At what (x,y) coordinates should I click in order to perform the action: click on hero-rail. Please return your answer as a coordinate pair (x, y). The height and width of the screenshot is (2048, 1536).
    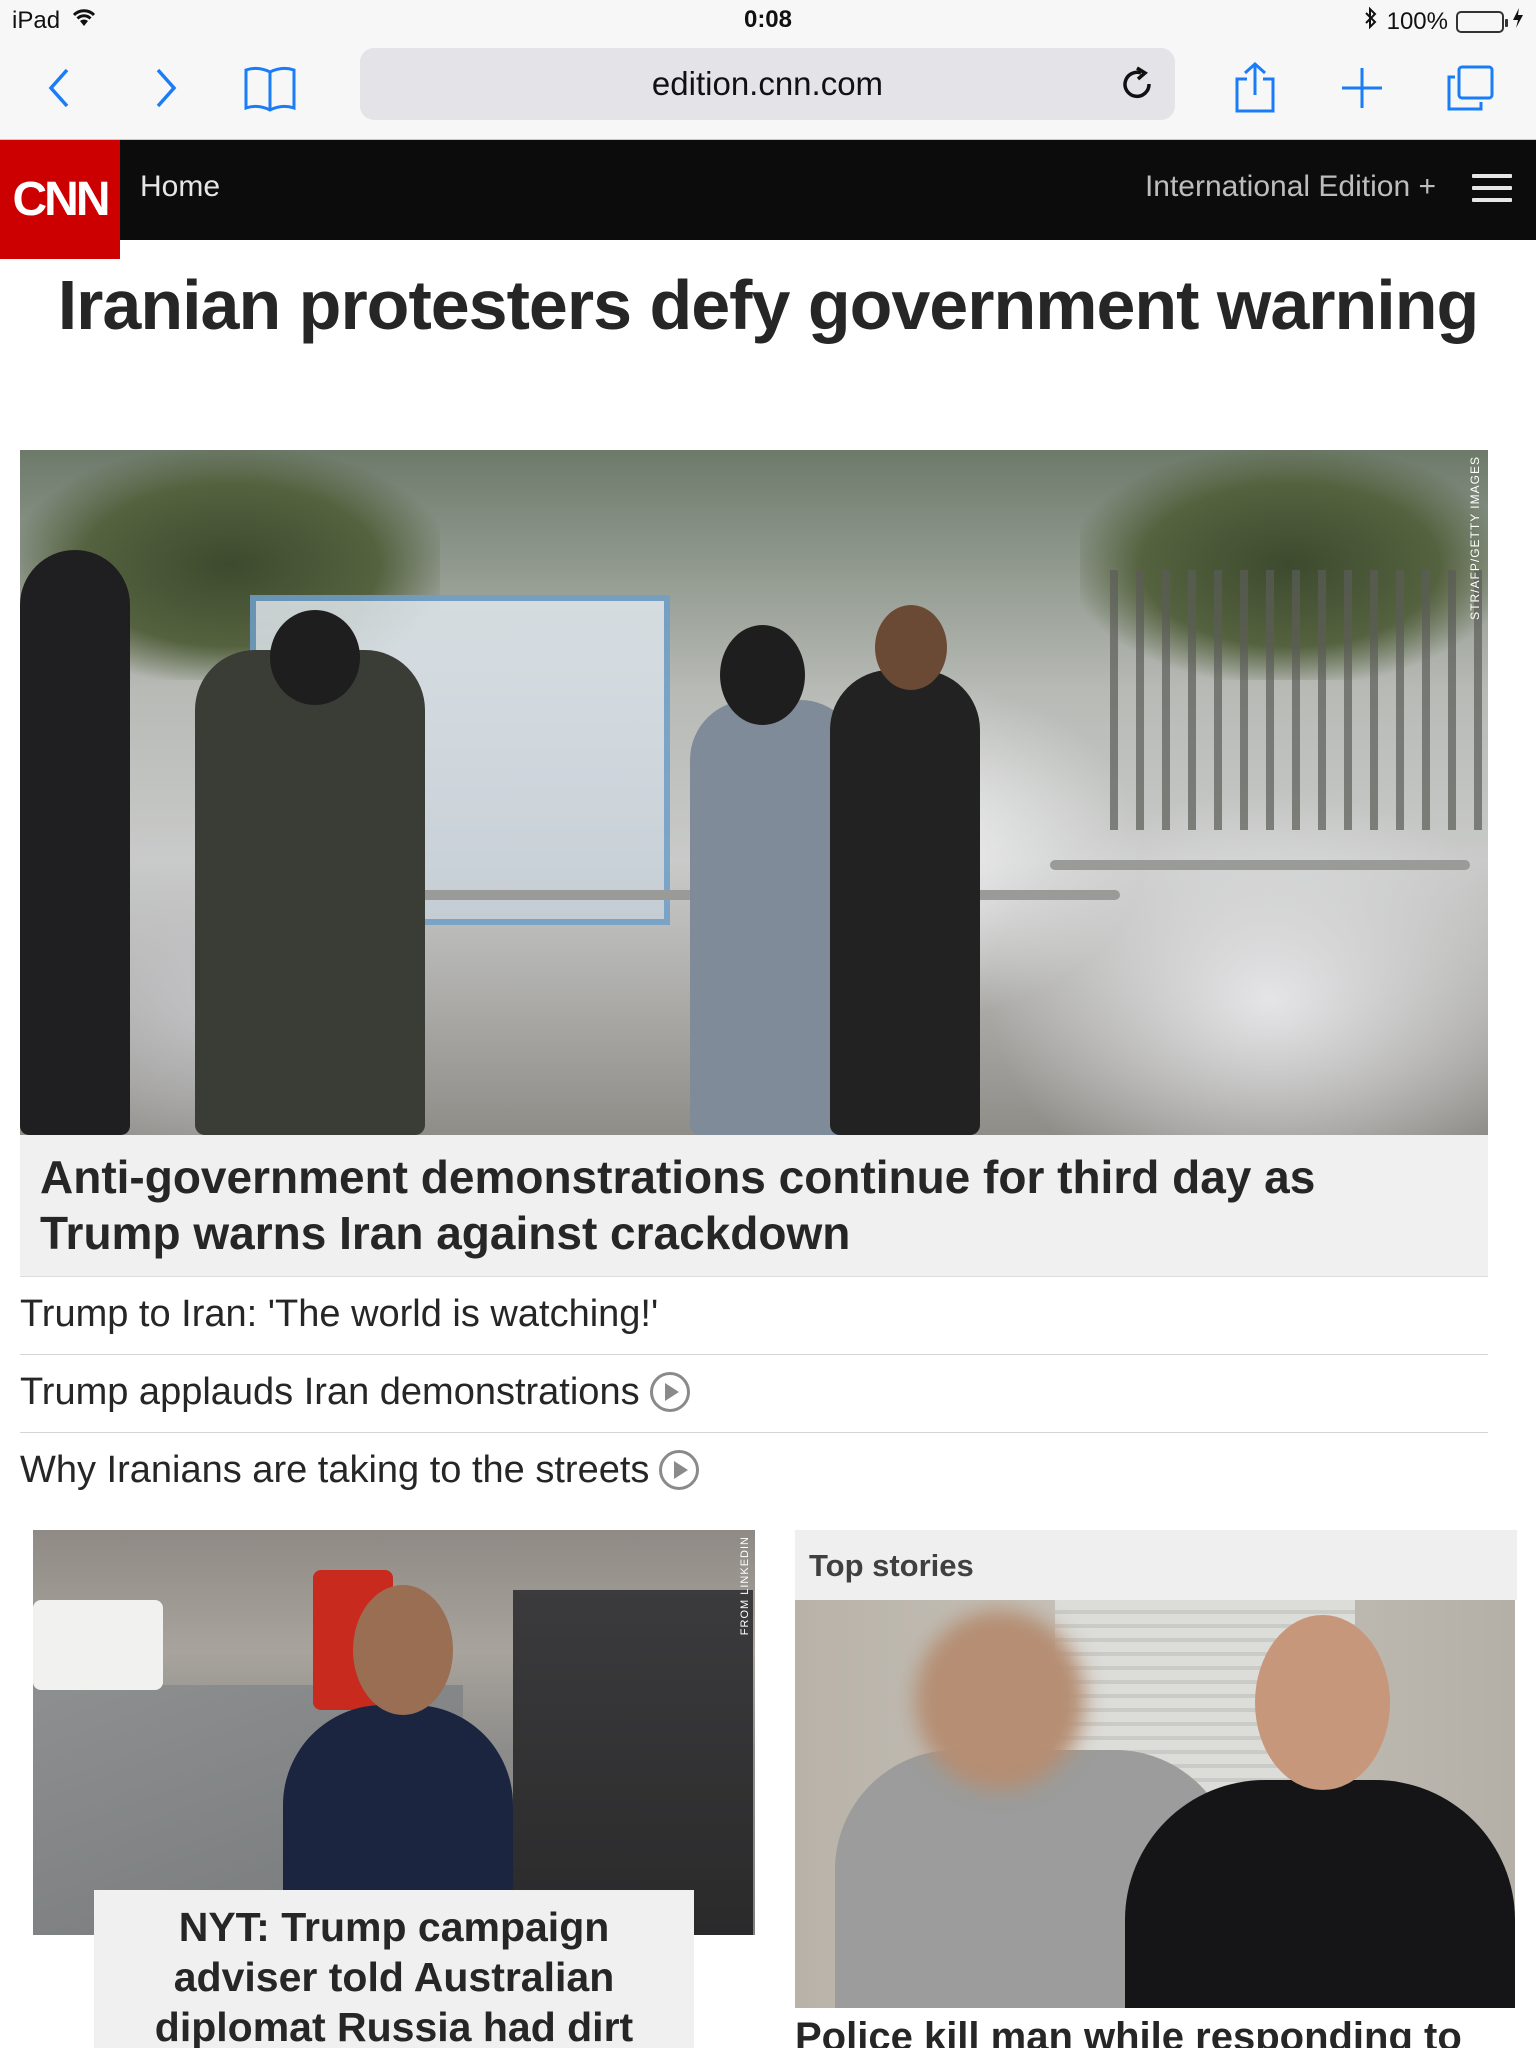
    Looking at the image, I should click on (1260, 865).